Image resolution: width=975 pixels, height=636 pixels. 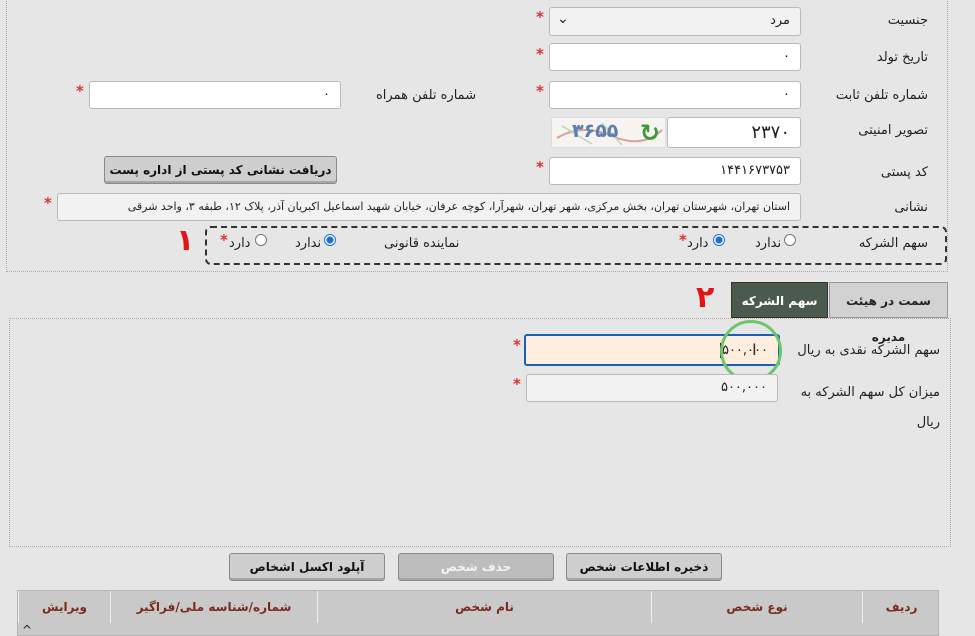 What do you see at coordinates (881, 95) in the screenshot?
I see `landline-label: شماره تلفن ثابت` at bounding box center [881, 95].